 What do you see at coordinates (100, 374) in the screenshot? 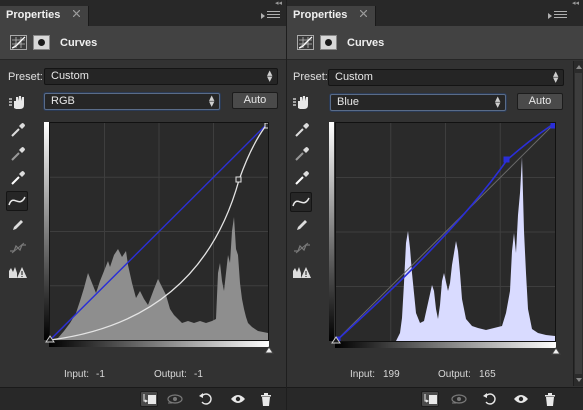
I see `input-value: -1` at bounding box center [100, 374].